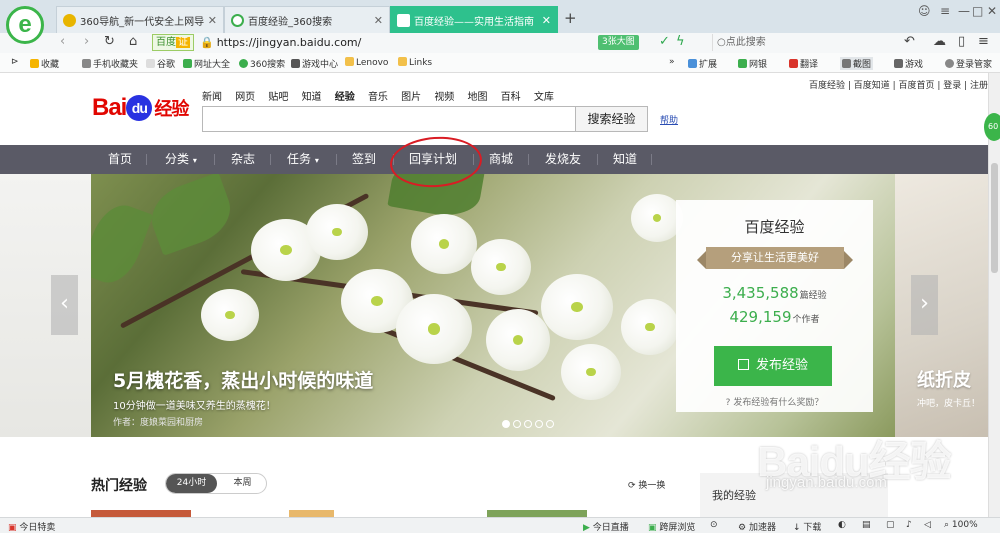 The image size is (1000, 533). What do you see at coordinates (44, 63) in the screenshot?
I see `bookmark-favorites: 收藏` at bounding box center [44, 63].